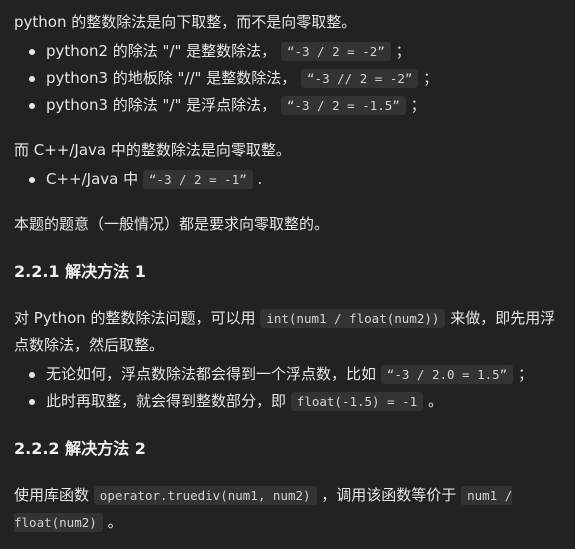 This screenshot has width=575, height=549. What do you see at coordinates (80, 448) in the screenshot?
I see `section-heading-method-2: 2.2.2 解决方法 2` at bounding box center [80, 448].